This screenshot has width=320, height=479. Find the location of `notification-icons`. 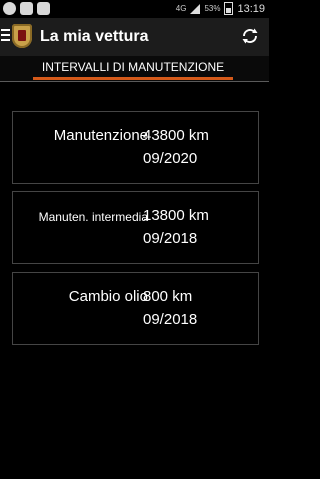

notification-icons is located at coordinates (26, 8).